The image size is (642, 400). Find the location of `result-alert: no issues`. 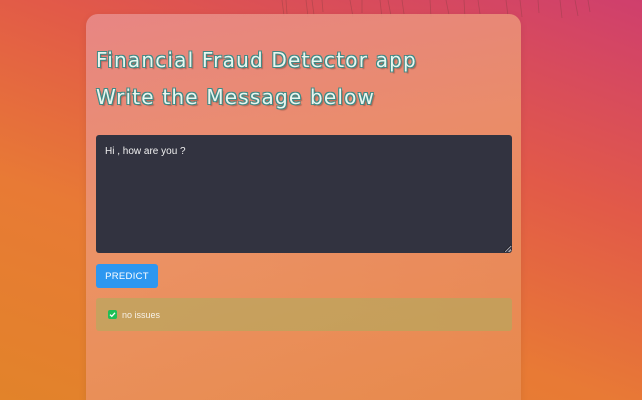

result-alert: no issues is located at coordinates (304, 314).